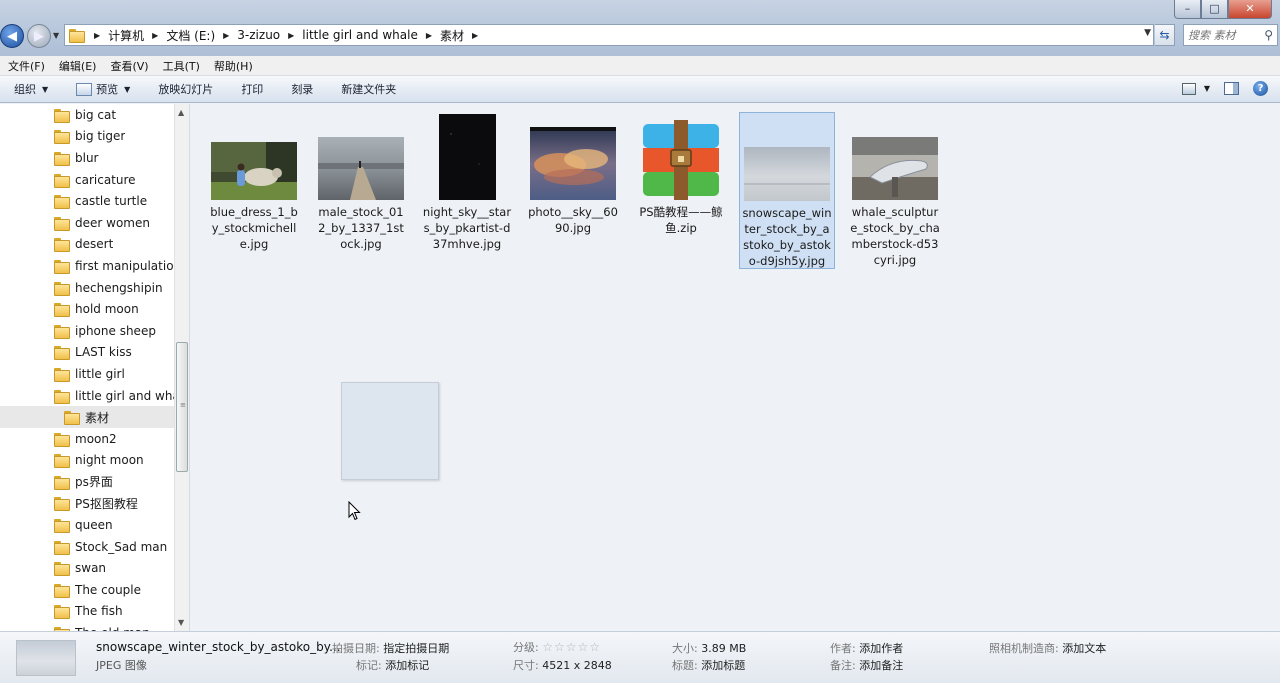 The height and width of the screenshot is (683, 1280). I want to click on date-taken-value: 指定拍摄日期, so click(416, 648).